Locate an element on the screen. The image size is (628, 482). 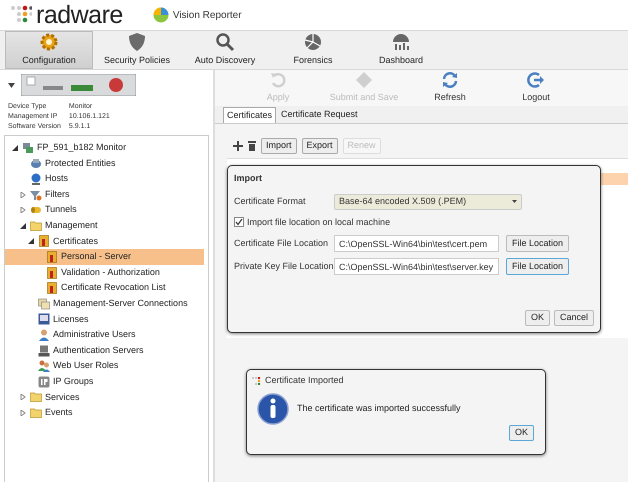
nav-tab: Configuration is located at coordinates (49, 50).